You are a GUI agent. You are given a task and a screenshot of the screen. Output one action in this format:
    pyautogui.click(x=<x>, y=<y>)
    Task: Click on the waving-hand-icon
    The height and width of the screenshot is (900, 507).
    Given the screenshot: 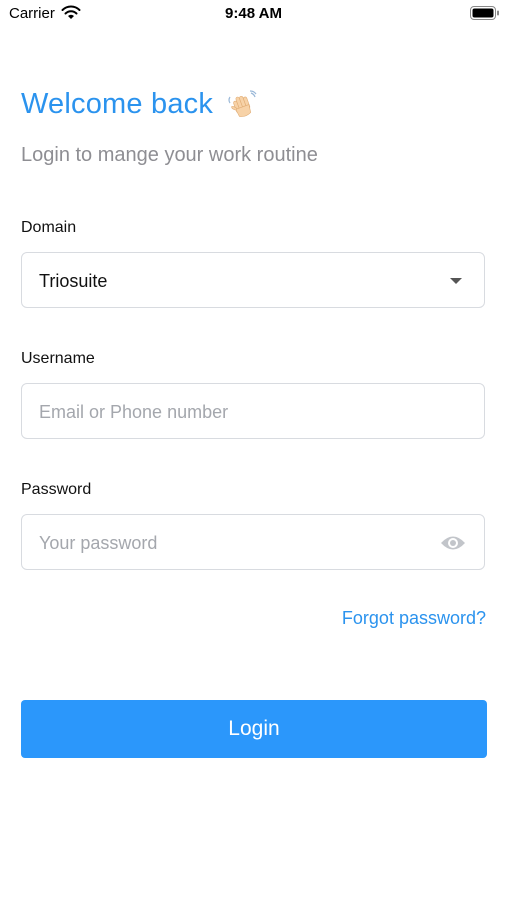 What is the action you would take?
    pyautogui.click(x=242, y=103)
    